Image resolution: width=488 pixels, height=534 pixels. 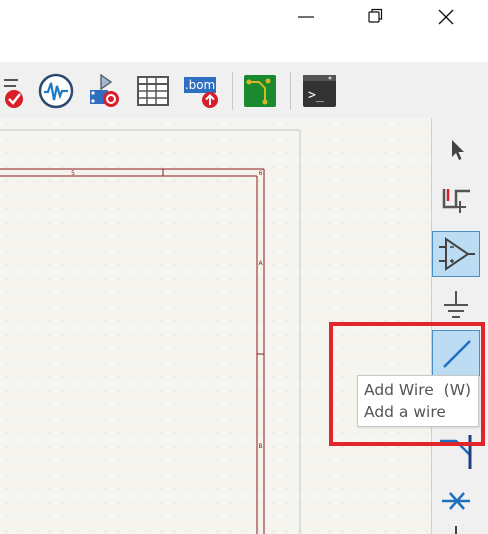 I want to click on maximize-button, so click(x=375, y=17).